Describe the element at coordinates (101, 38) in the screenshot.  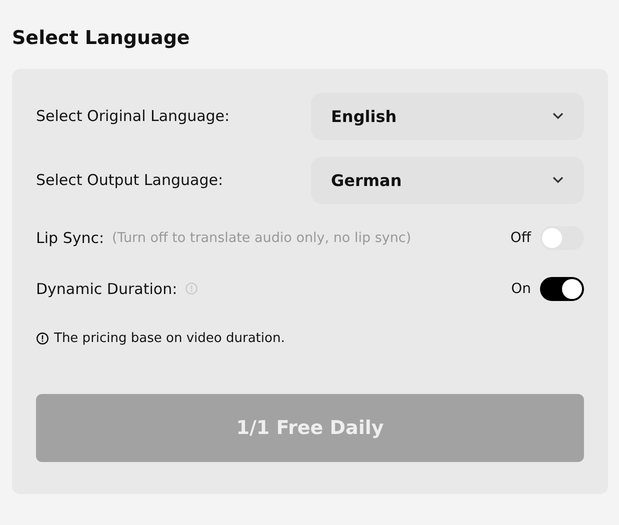
I see `section-title: Select Language` at that location.